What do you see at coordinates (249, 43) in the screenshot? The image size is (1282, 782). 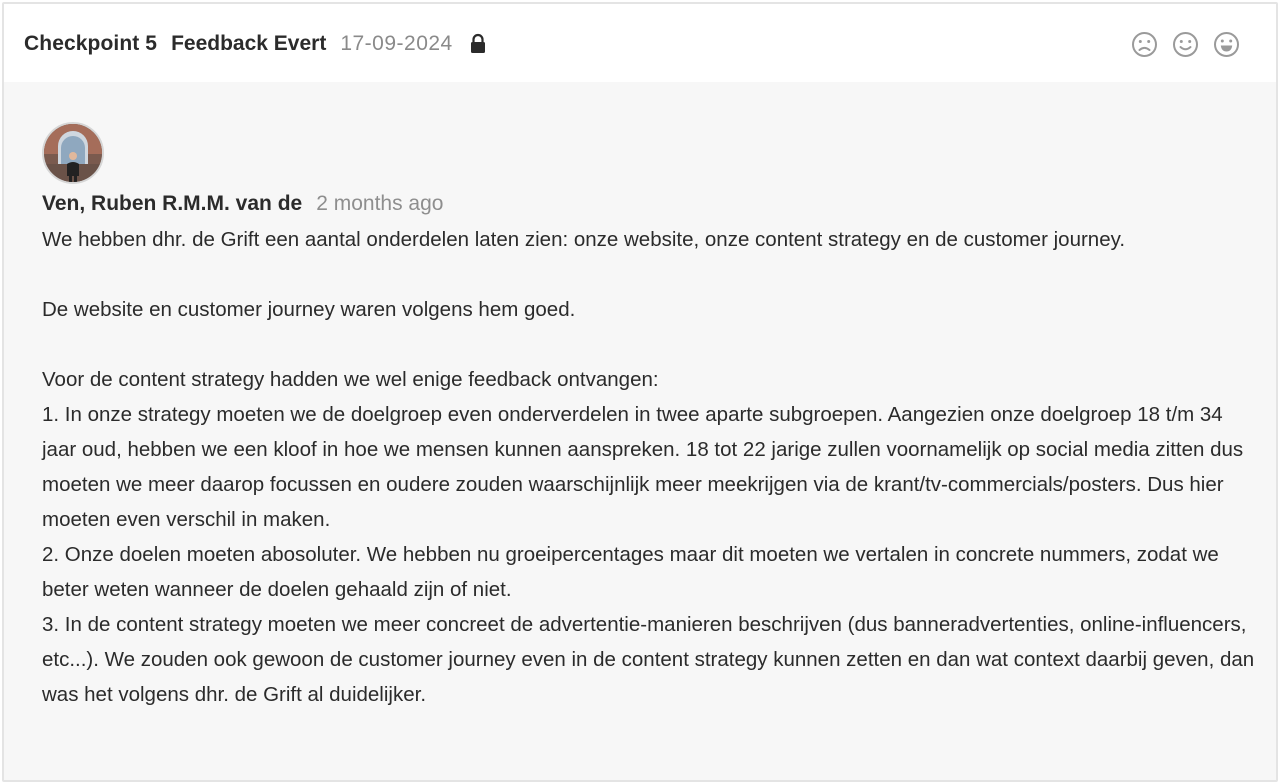 I see `feedback-title: Feedback Evert` at bounding box center [249, 43].